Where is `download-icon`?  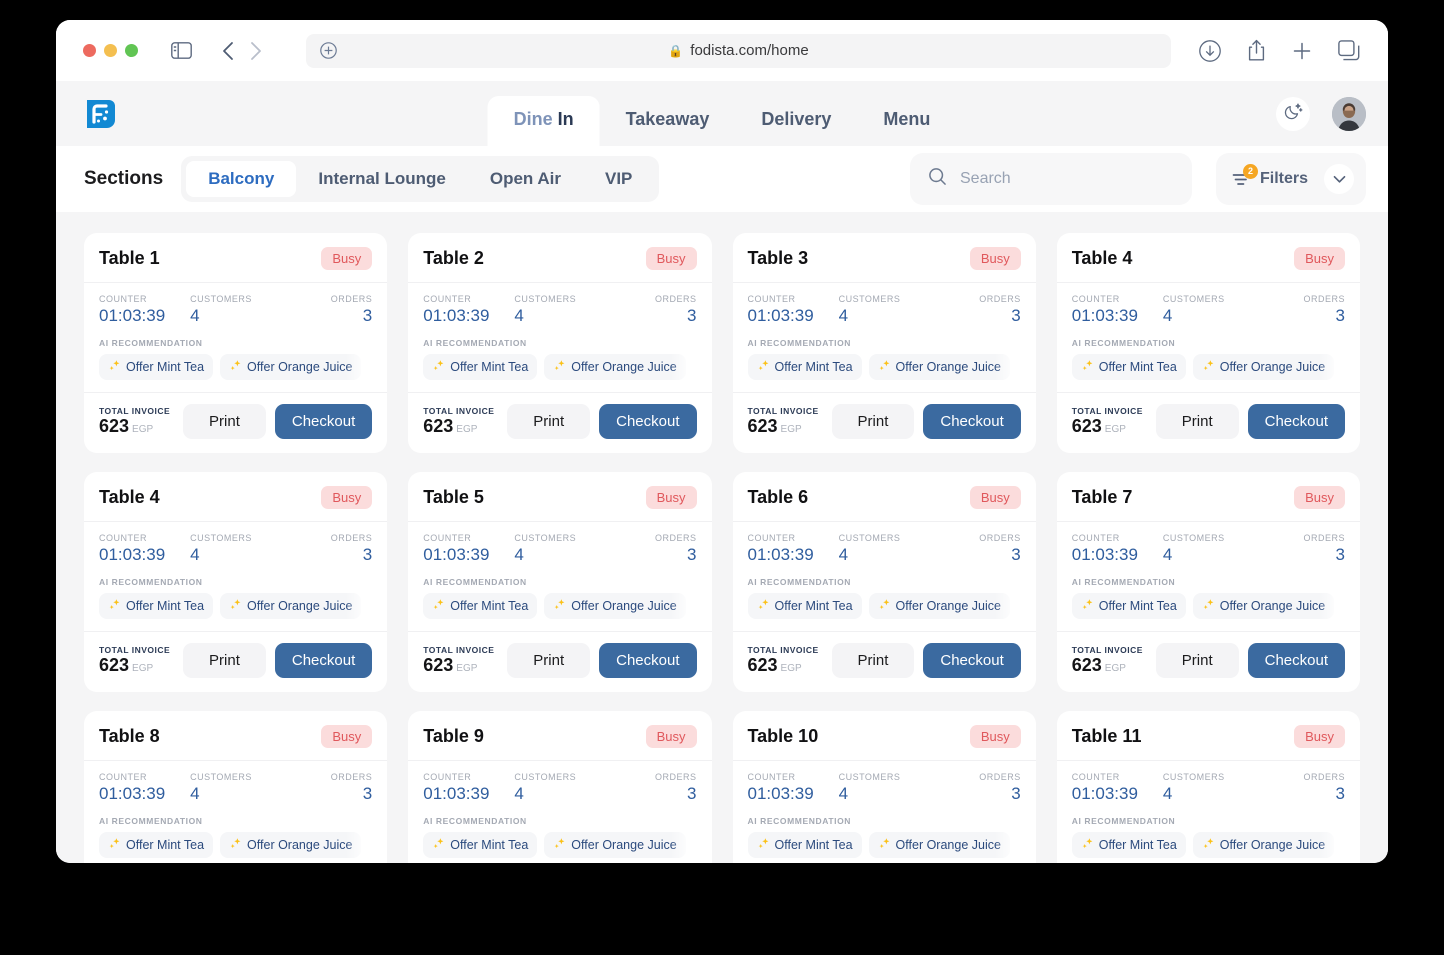 download-icon is located at coordinates (1210, 50).